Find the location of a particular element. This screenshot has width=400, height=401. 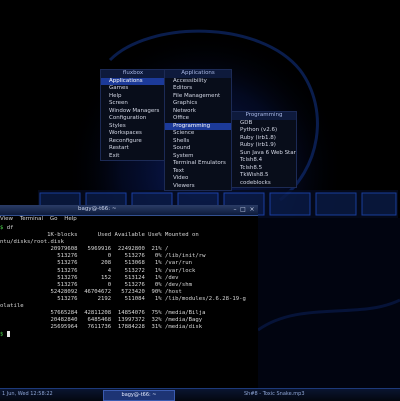

menu-item-editors: Editors is located at coordinates (198, 89).